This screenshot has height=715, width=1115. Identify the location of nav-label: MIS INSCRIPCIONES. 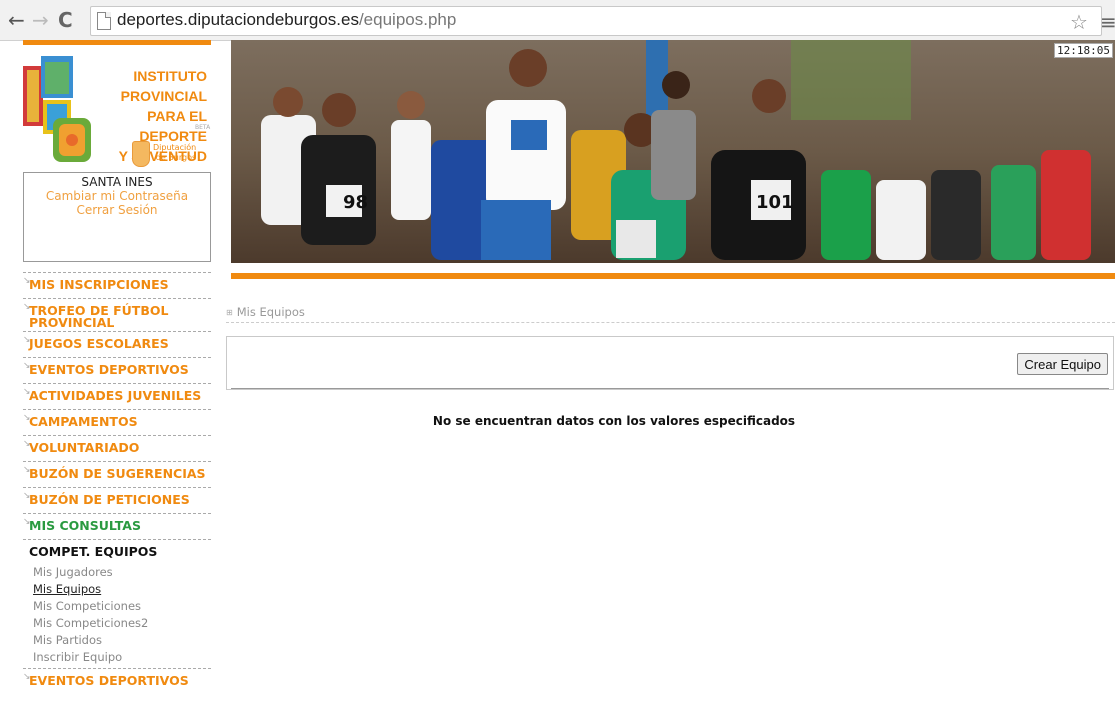
(99, 284).